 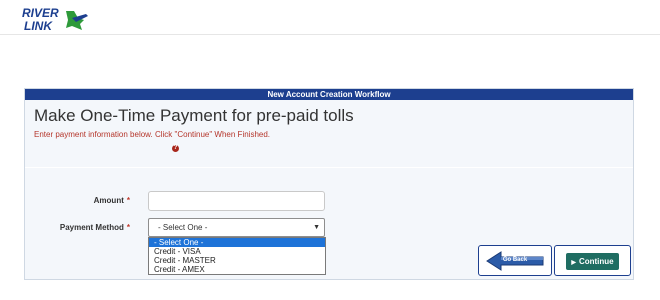 What do you see at coordinates (330, 17) in the screenshot?
I see `top-header: RIVER LINK` at bounding box center [330, 17].